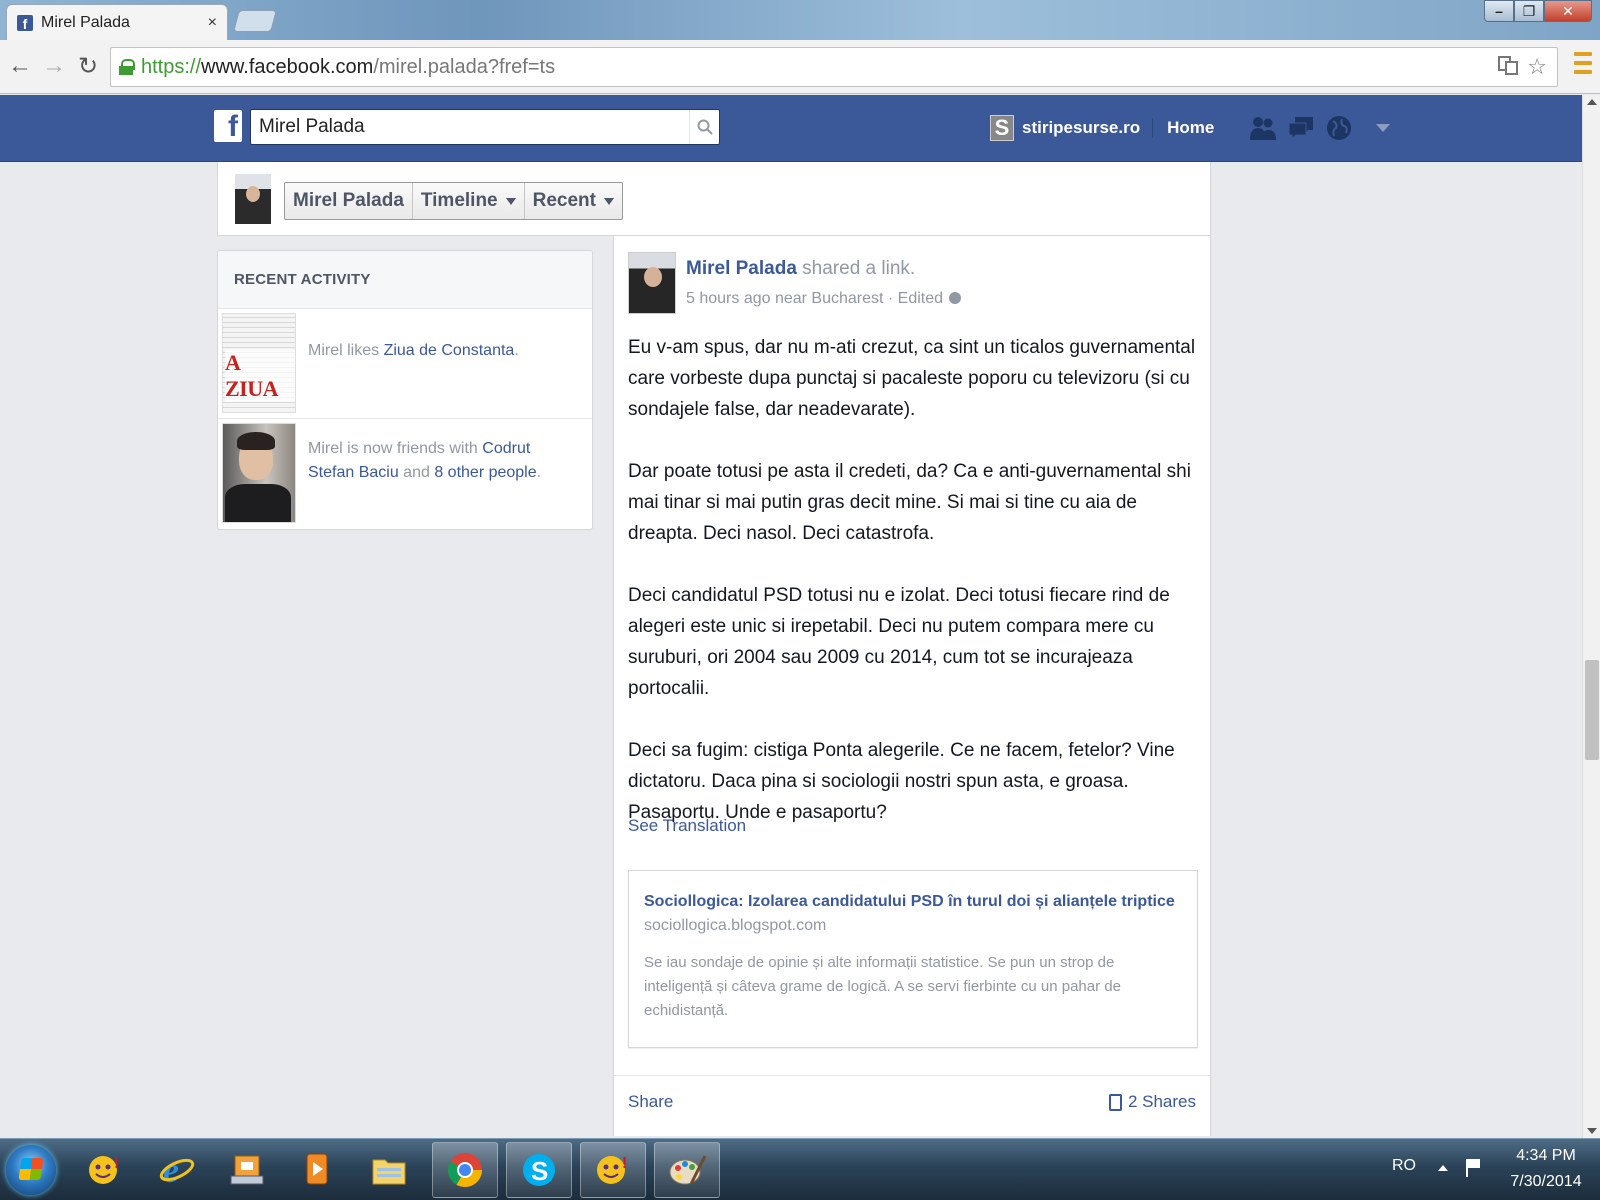  I want to click on url-path: /mirel.palada?fref=ts, so click(464, 66).